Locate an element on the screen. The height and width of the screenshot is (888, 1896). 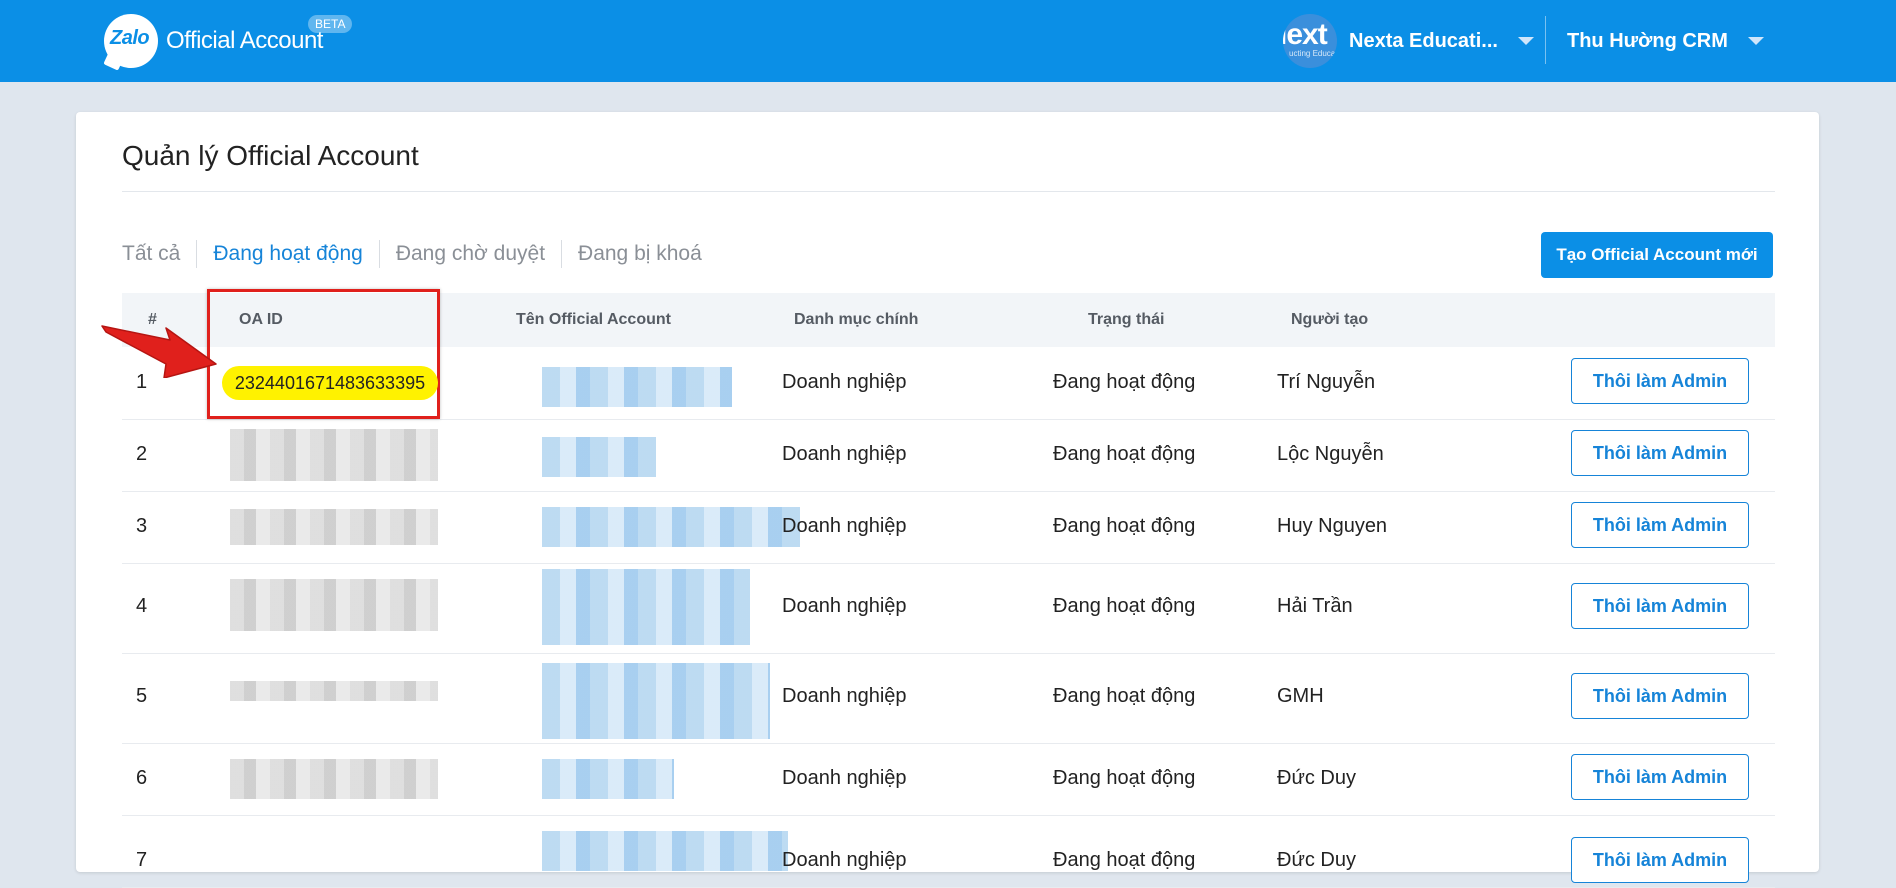
tab-active: Đang hoạt động is located at coordinates (287, 254).